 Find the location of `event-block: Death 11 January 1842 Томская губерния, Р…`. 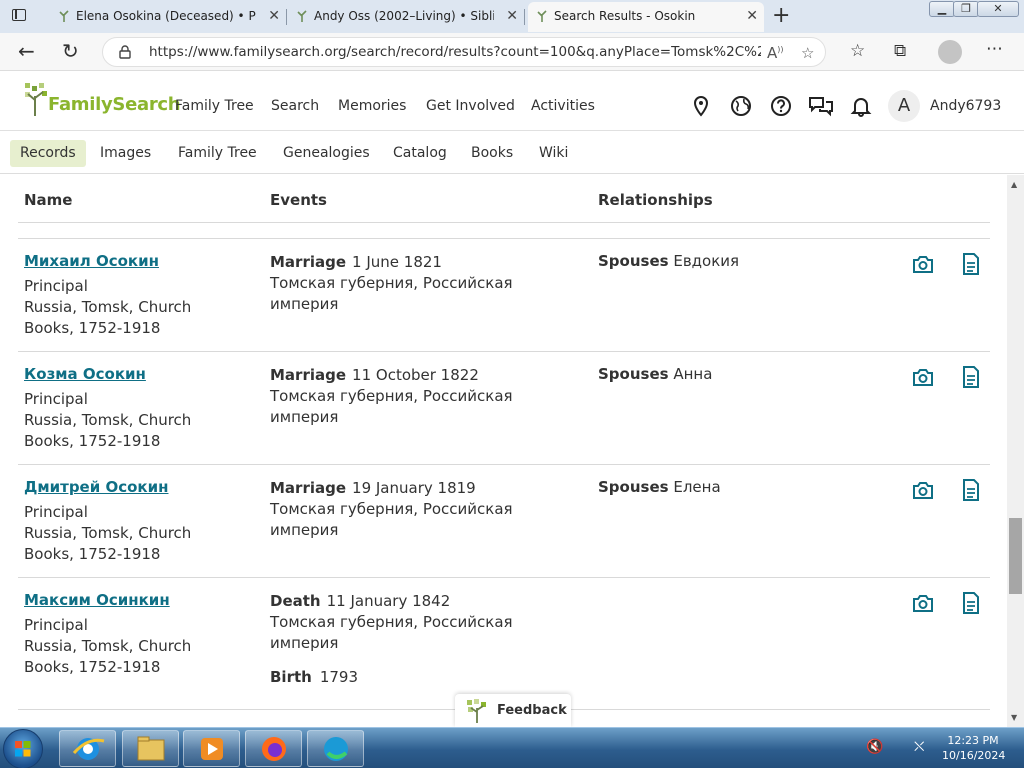

event-block: Death 11 January 1842 Томская губерния, Р… is located at coordinates (415, 622).